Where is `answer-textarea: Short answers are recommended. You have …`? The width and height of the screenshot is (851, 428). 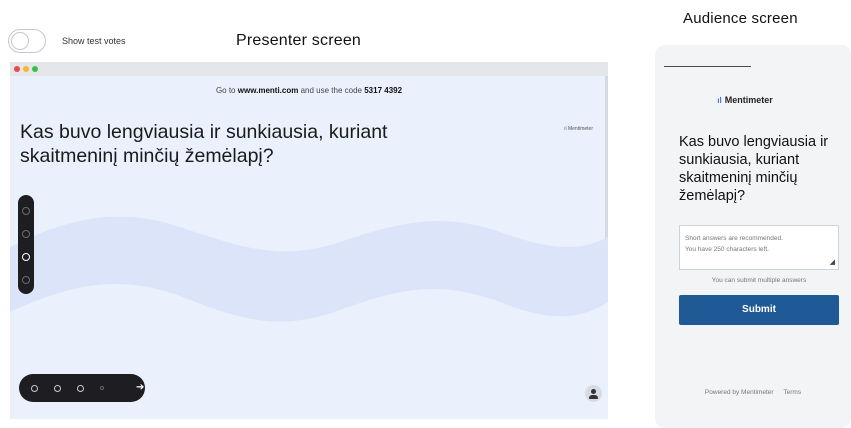
answer-textarea: Short answers are recommended. You have … is located at coordinates (759, 247).